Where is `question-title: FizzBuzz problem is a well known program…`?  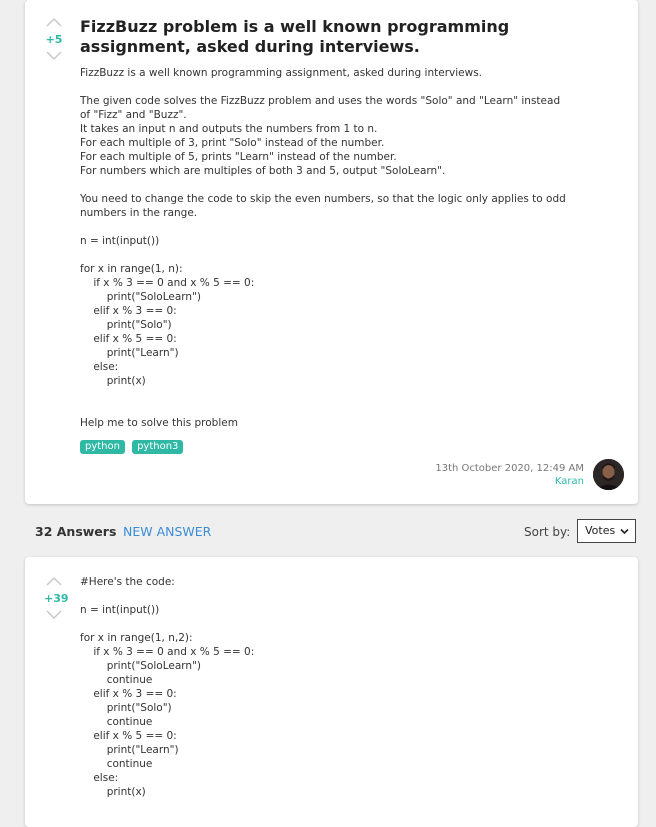
question-title: FizzBuzz problem is a well known program… is located at coordinates (295, 36).